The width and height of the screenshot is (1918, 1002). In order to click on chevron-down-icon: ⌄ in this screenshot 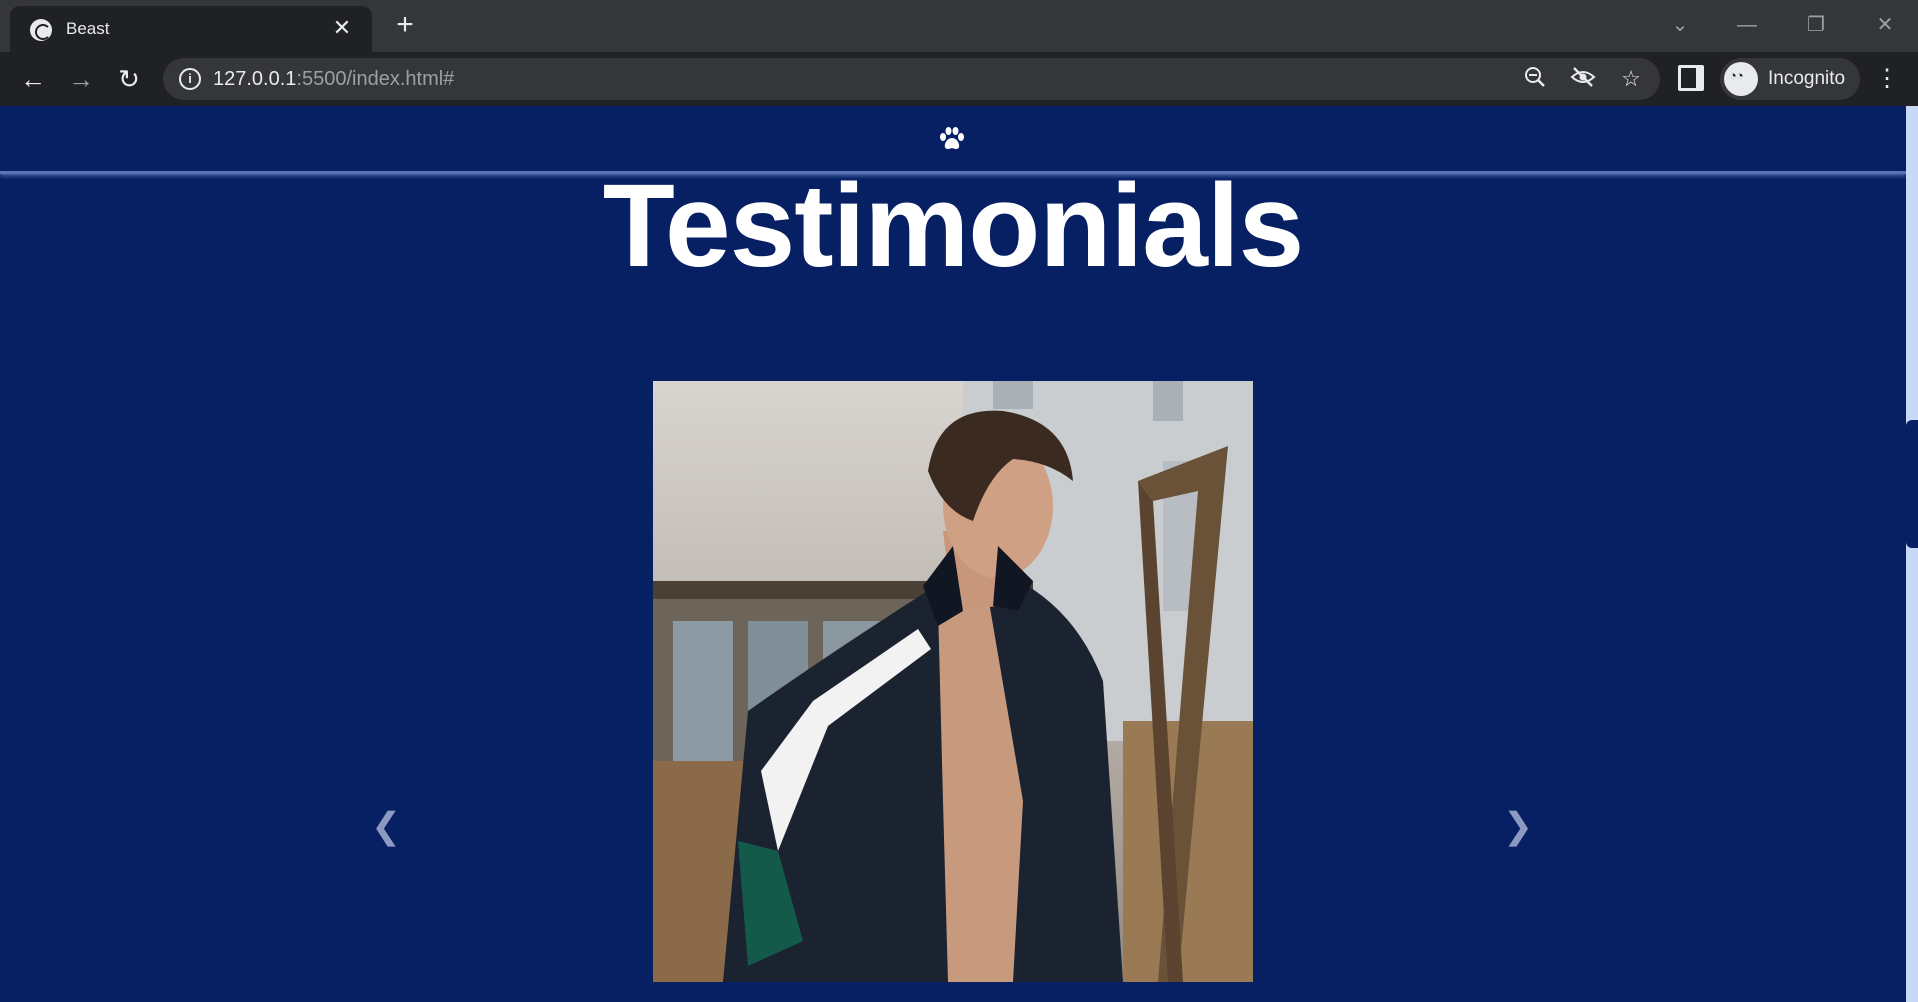, I will do `click(1680, 25)`.